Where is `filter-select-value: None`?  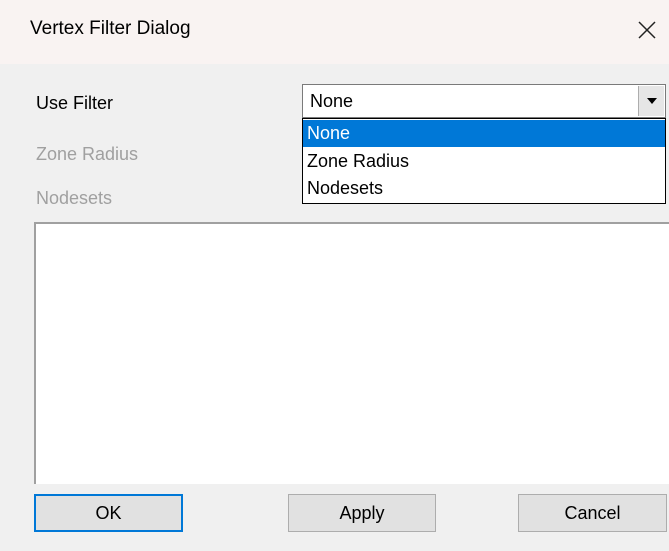
filter-select-value: None is located at coordinates (332, 101).